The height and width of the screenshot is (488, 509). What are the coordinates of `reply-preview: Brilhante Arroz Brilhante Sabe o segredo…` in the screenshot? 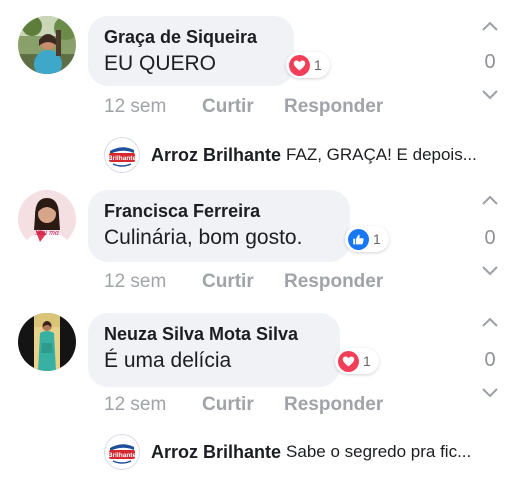 It's located at (287, 452).